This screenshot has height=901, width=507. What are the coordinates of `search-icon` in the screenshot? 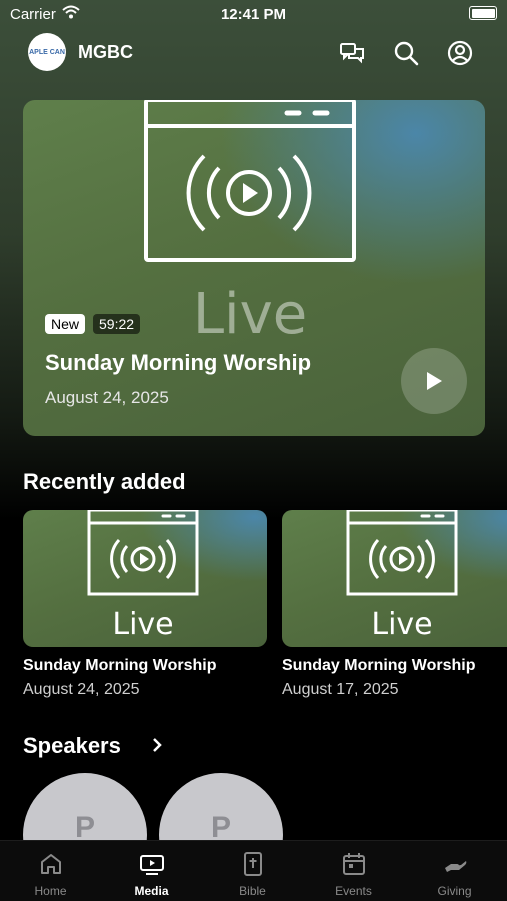 It's located at (406, 53).